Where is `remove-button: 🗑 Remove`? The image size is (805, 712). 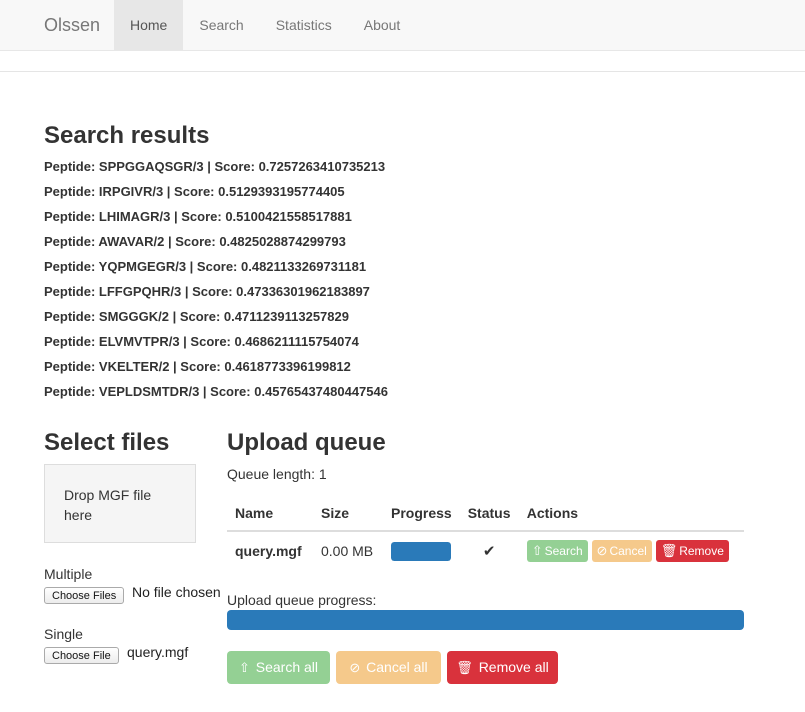
remove-button: 🗑 Remove is located at coordinates (692, 551).